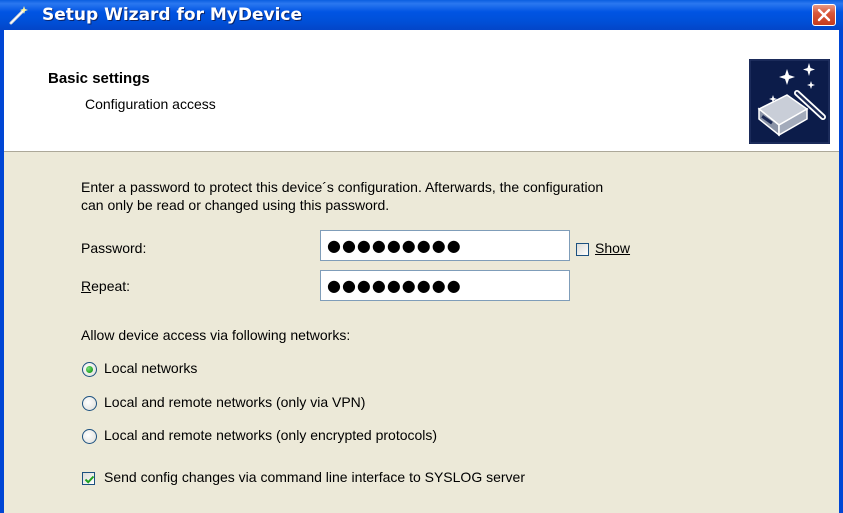 This screenshot has width=843, height=513. I want to click on close-icon, so click(824, 15).